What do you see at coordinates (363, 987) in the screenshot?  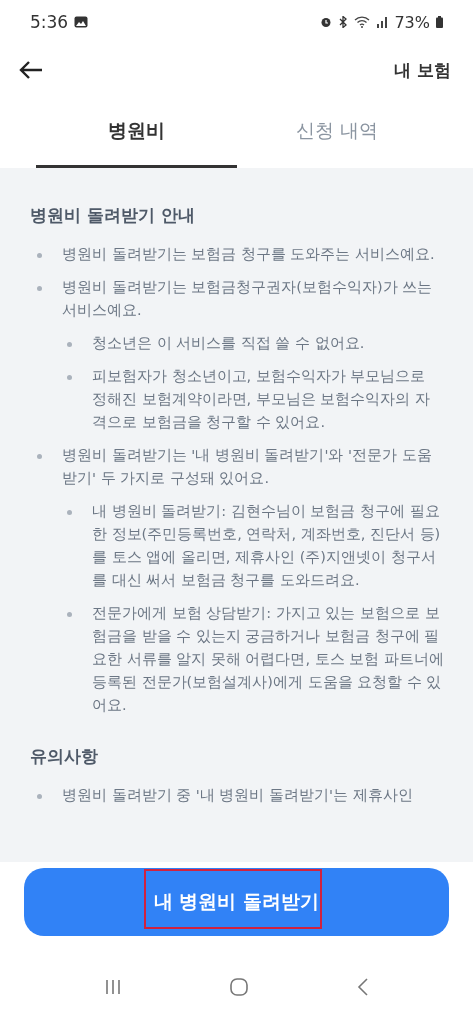 I see `nav-back-icon` at bounding box center [363, 987].